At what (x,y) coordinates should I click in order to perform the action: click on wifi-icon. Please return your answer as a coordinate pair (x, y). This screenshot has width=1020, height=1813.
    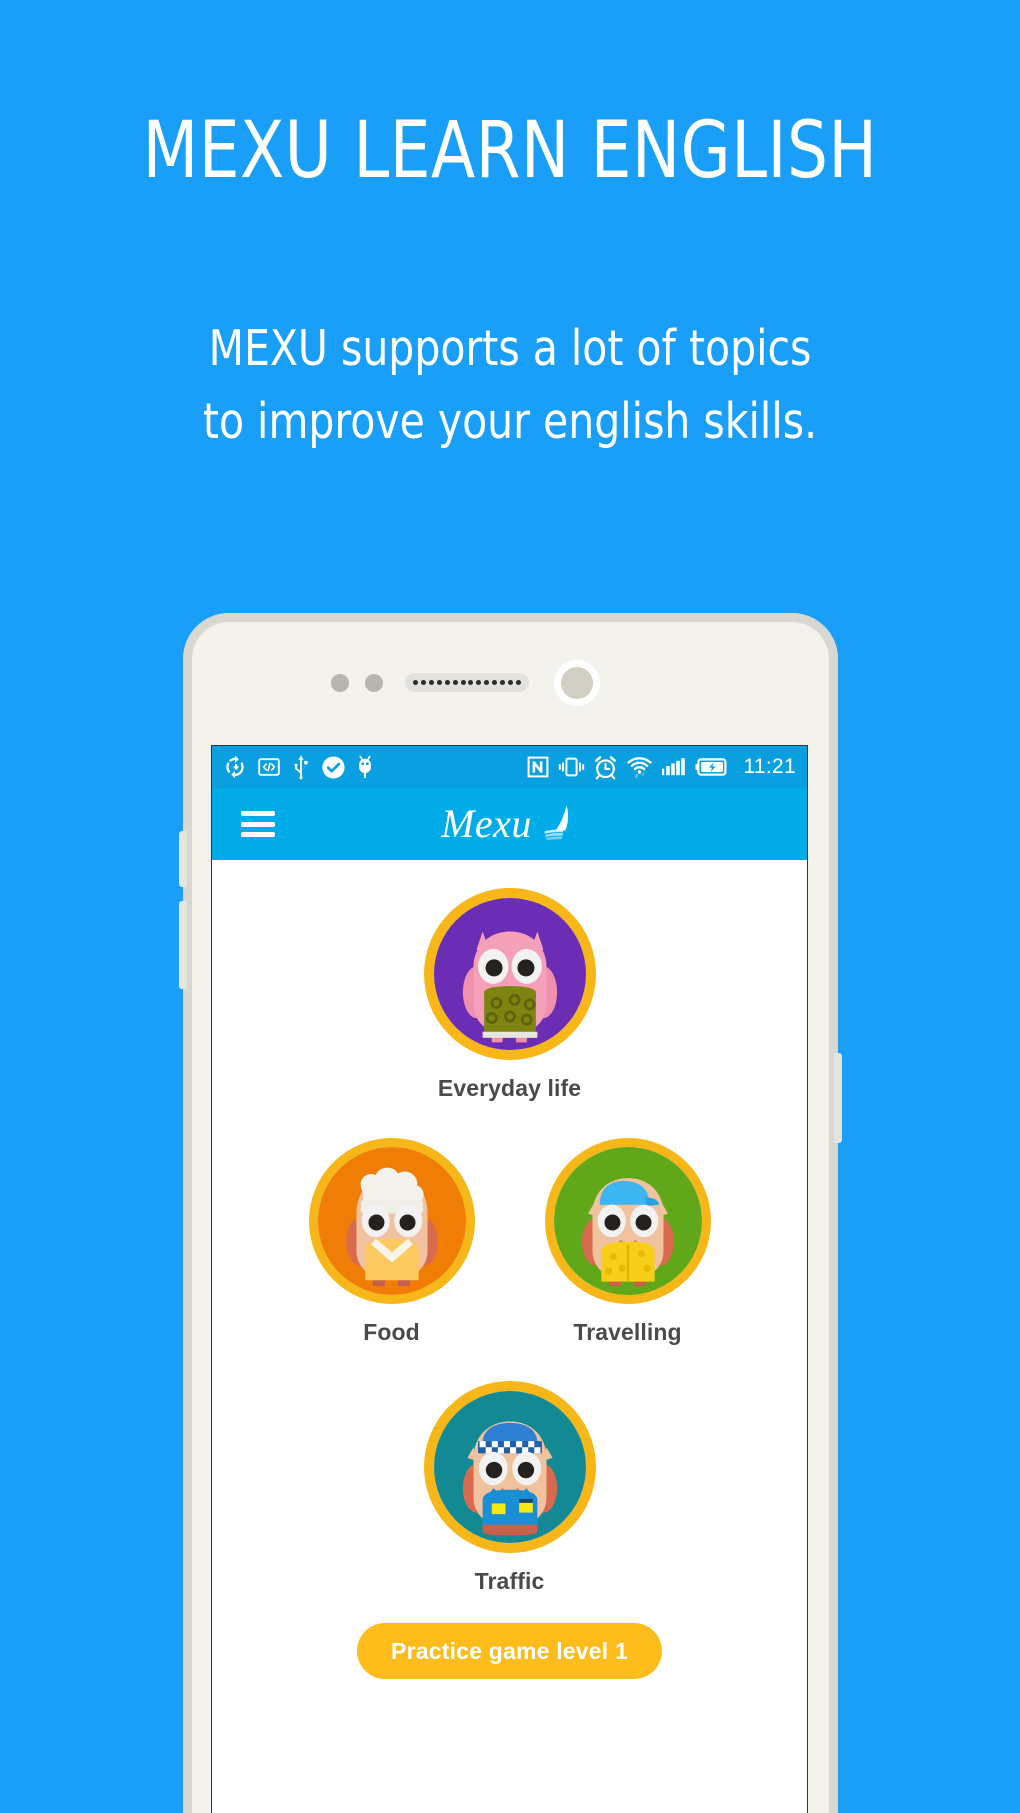
    Looking at the image, I should click on (639, 768).